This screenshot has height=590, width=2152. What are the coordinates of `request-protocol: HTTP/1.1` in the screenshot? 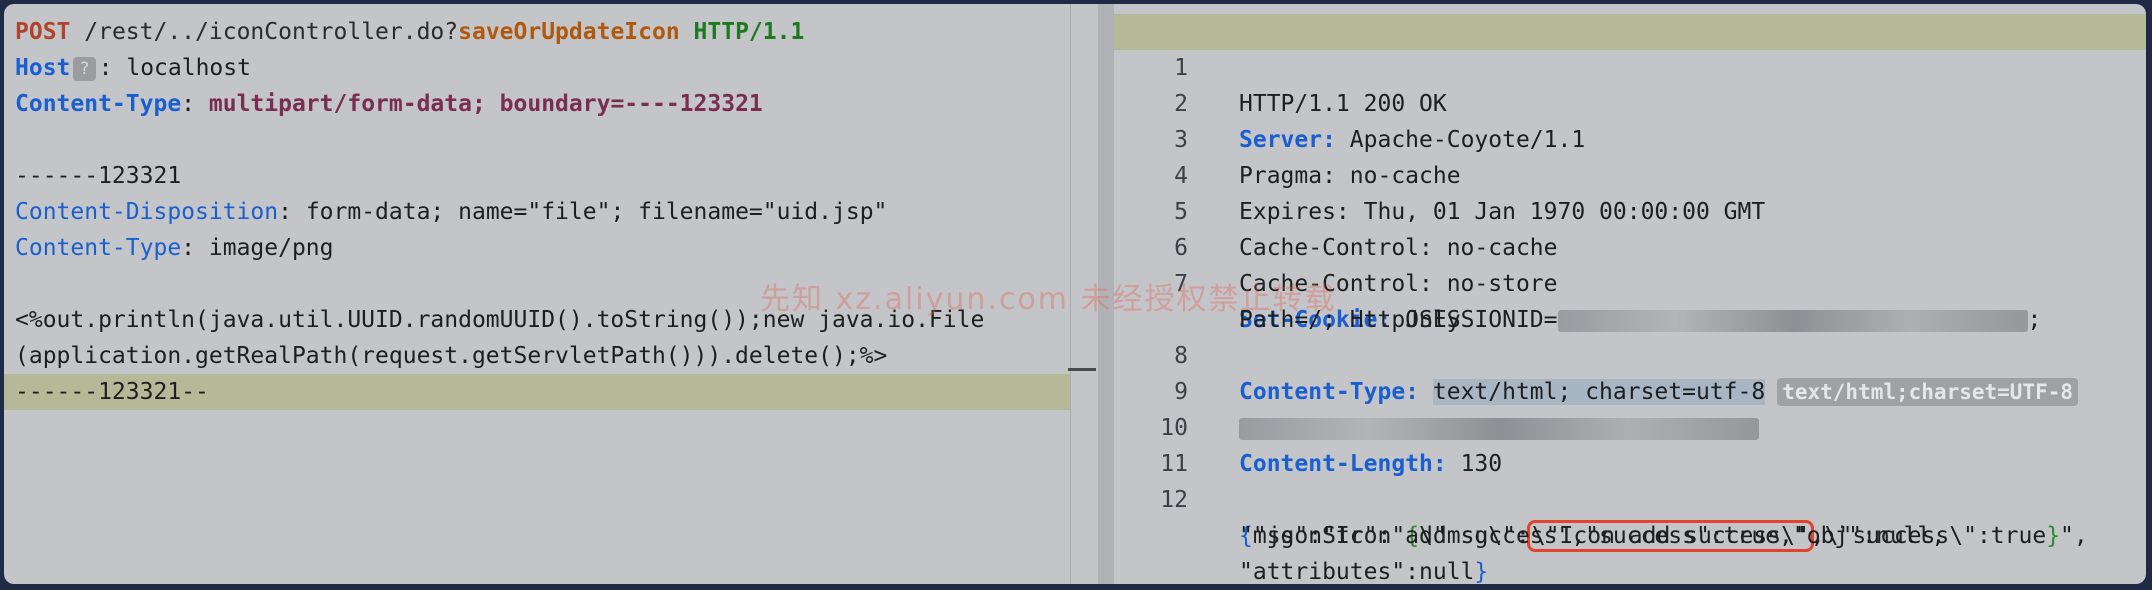 It's located at (749, 32).